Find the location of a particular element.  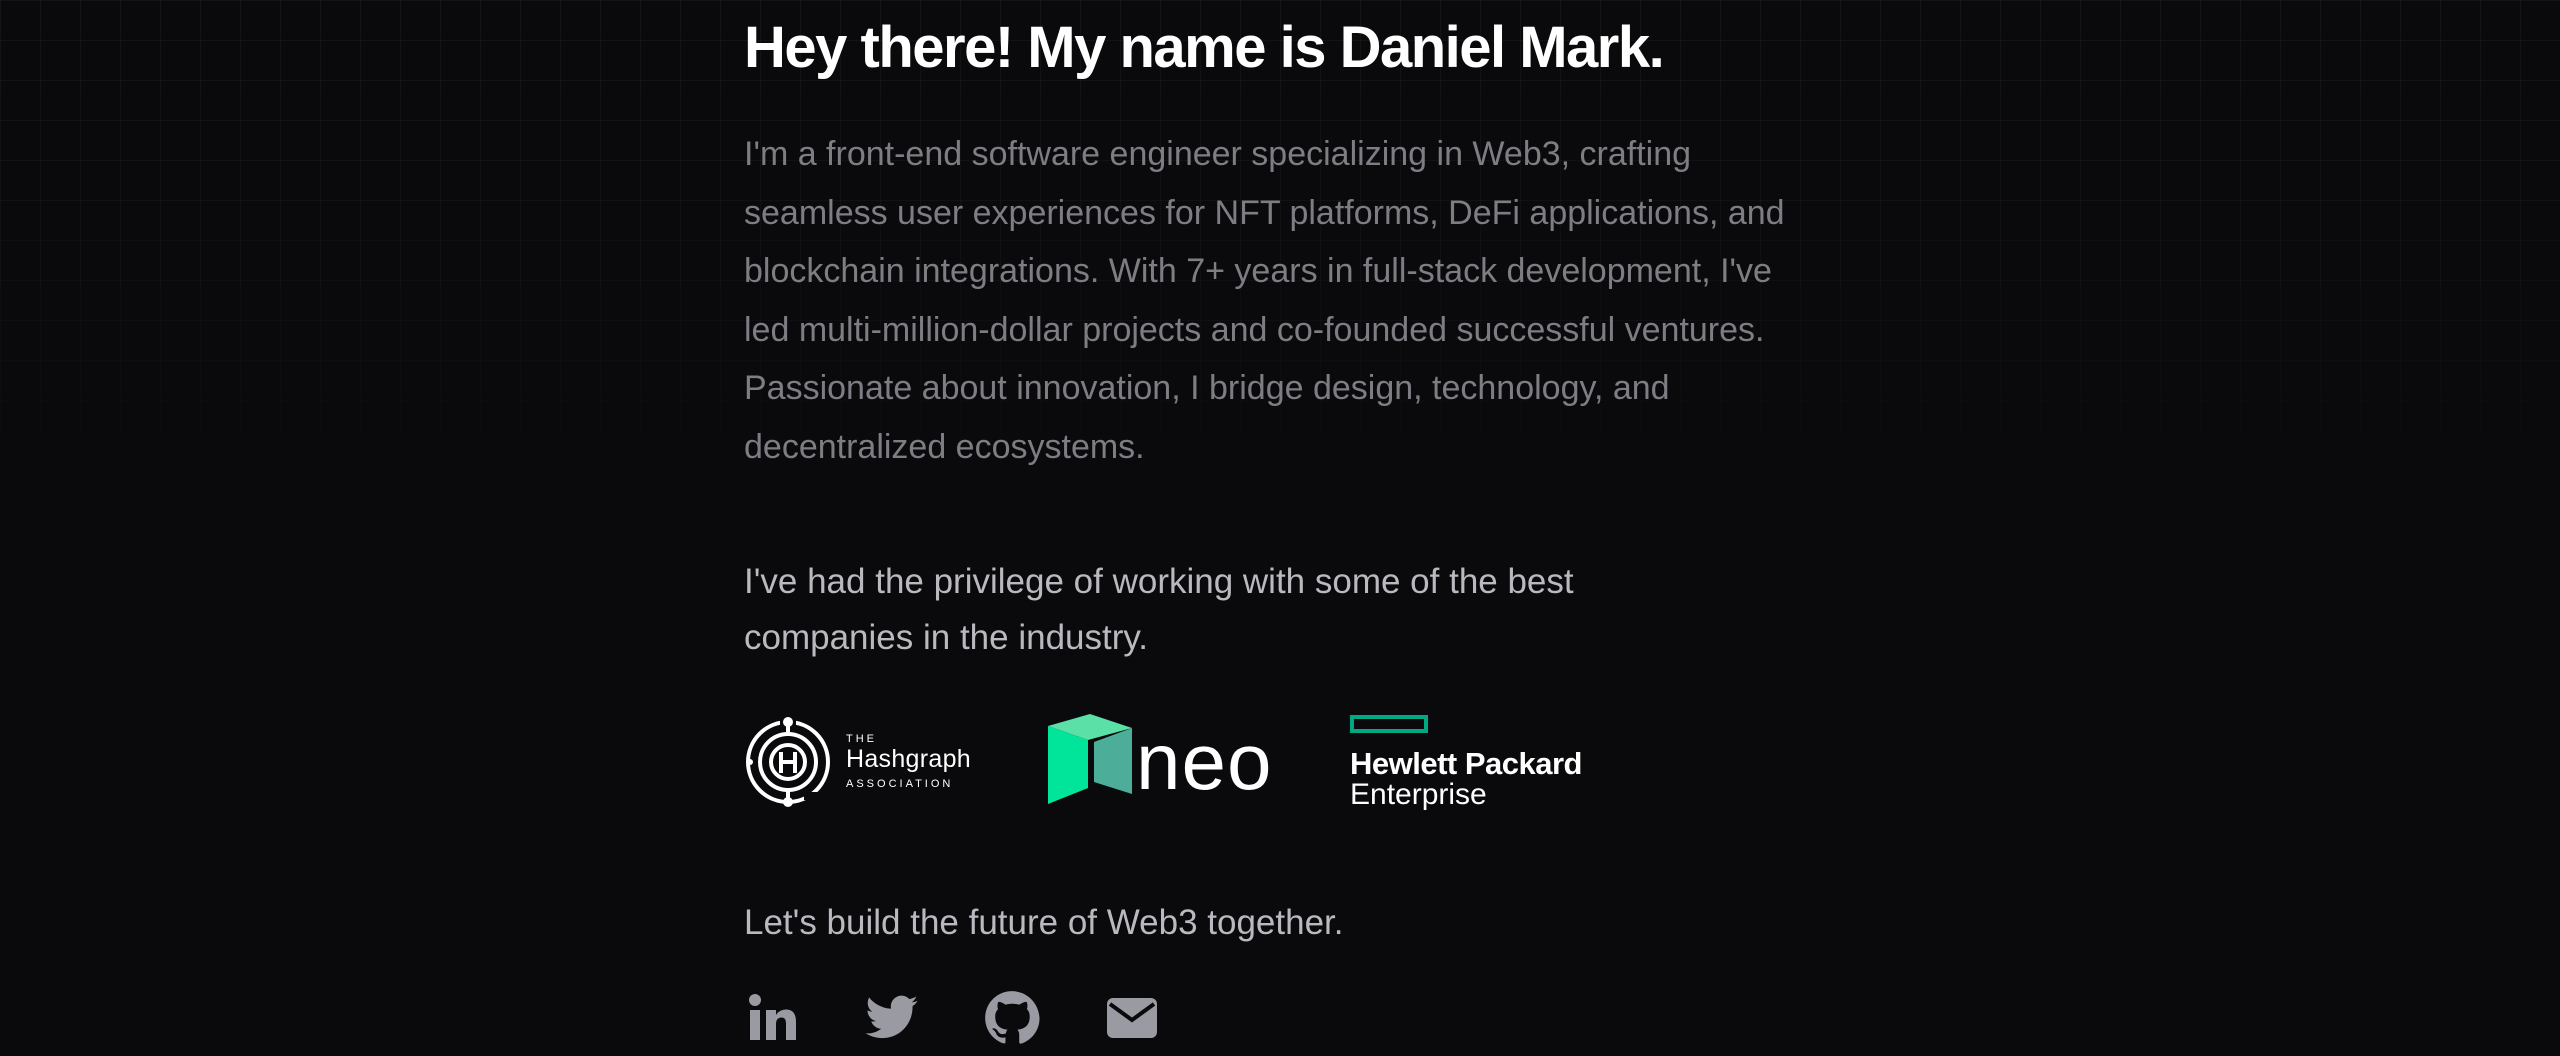

hashgraph-association-logo: THE Hashgraph ASSOCIATION is located at coordinates (866, 762).